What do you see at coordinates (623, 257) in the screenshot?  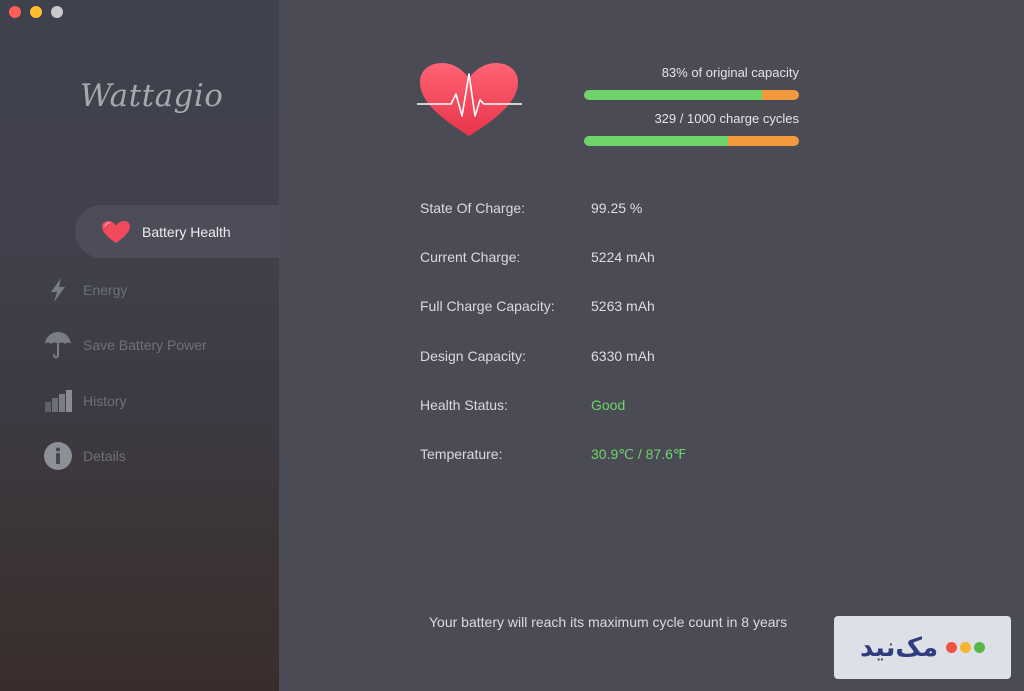 I see `current-charge-value: 5224 mAh` at bounding box center [623, 257].